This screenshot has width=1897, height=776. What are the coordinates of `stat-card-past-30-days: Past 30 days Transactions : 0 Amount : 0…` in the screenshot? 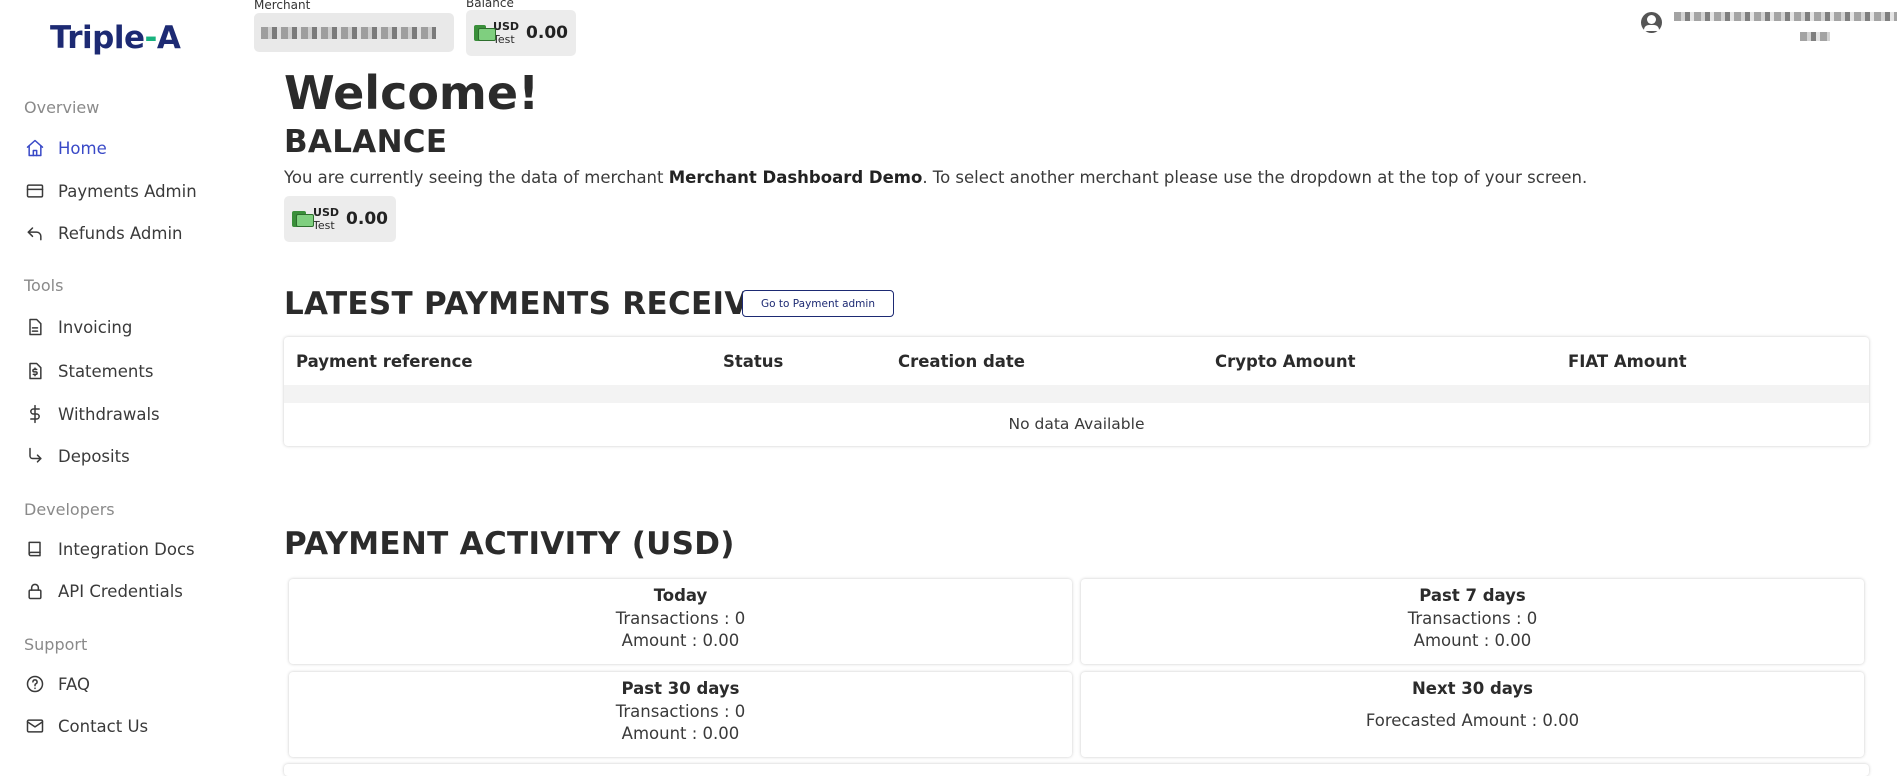 It's located at (680, 714).